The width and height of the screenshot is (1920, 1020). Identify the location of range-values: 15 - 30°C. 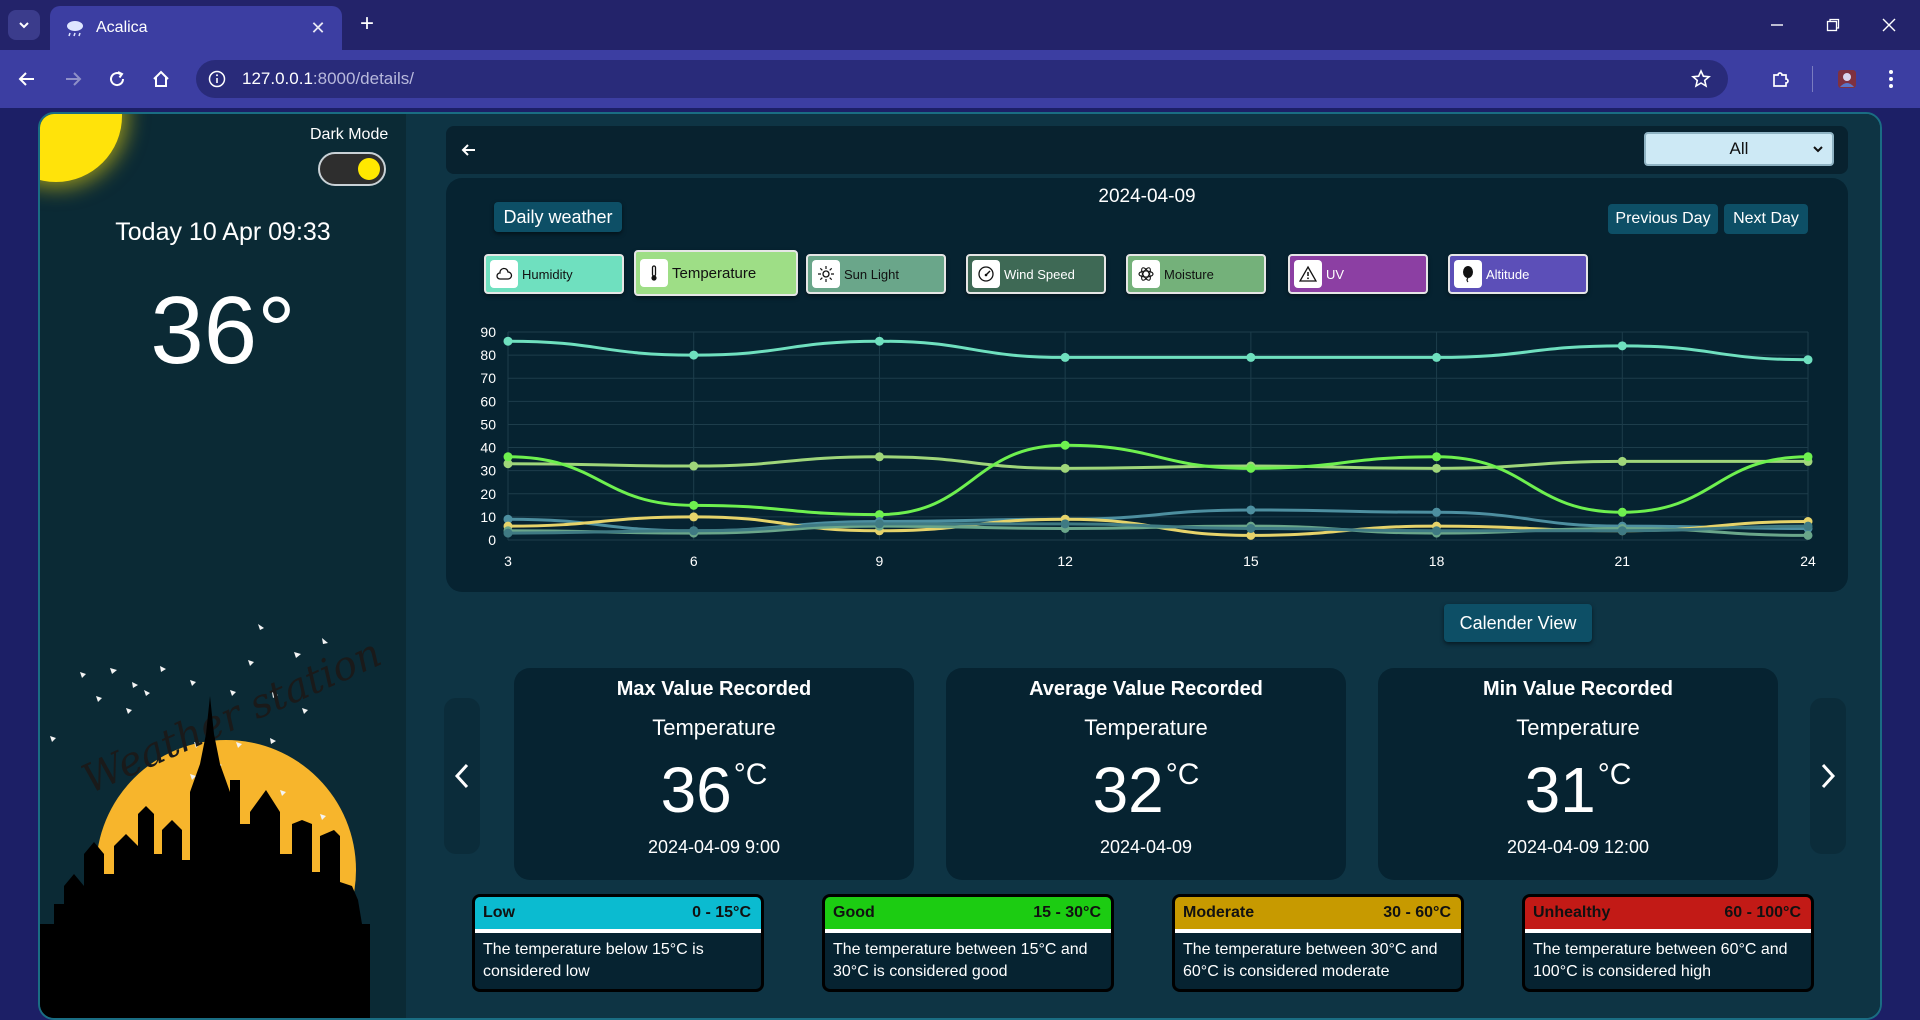
(1067, 912).